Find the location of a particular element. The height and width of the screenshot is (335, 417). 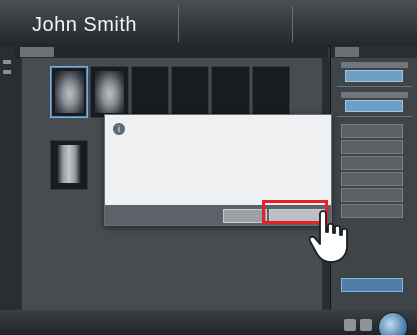

panel-action-button is located at coordinates (372, 285).